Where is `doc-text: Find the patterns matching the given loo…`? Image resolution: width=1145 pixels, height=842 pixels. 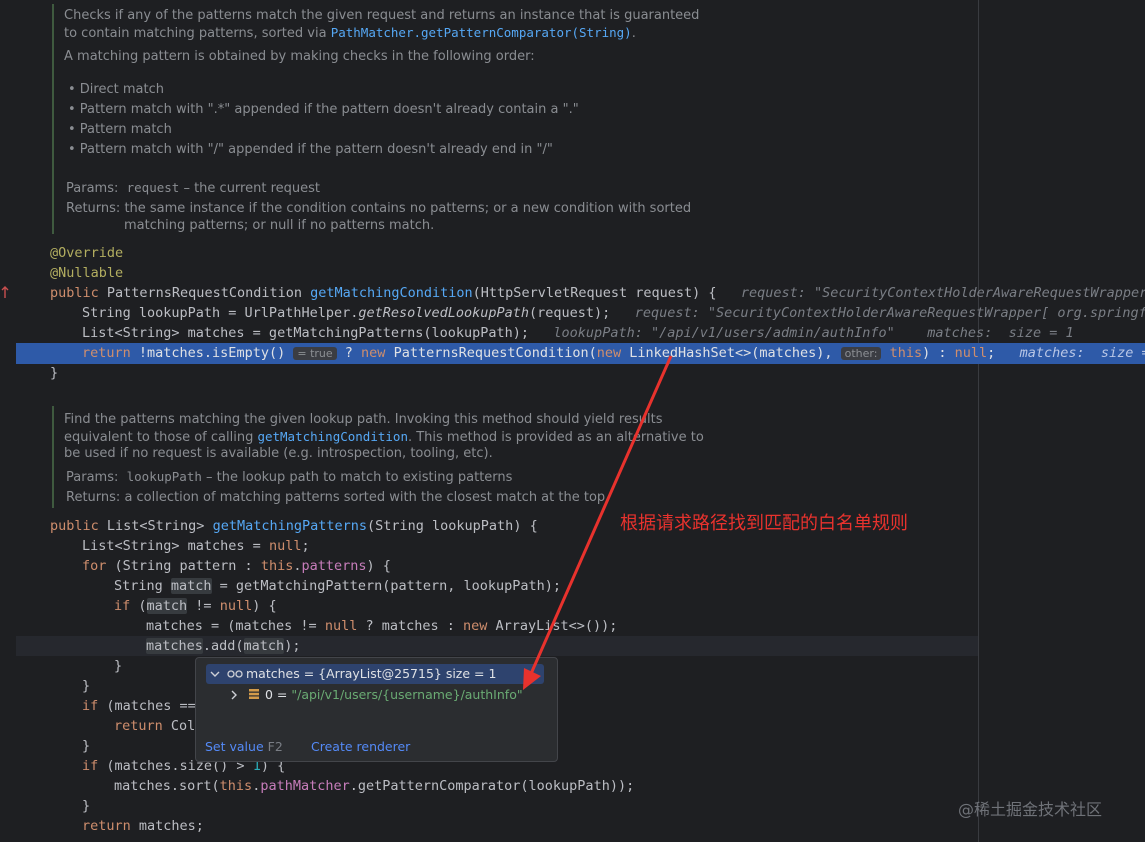
doc-text: Find the patterns matching the given loo… is located at coordinates (363, 419).